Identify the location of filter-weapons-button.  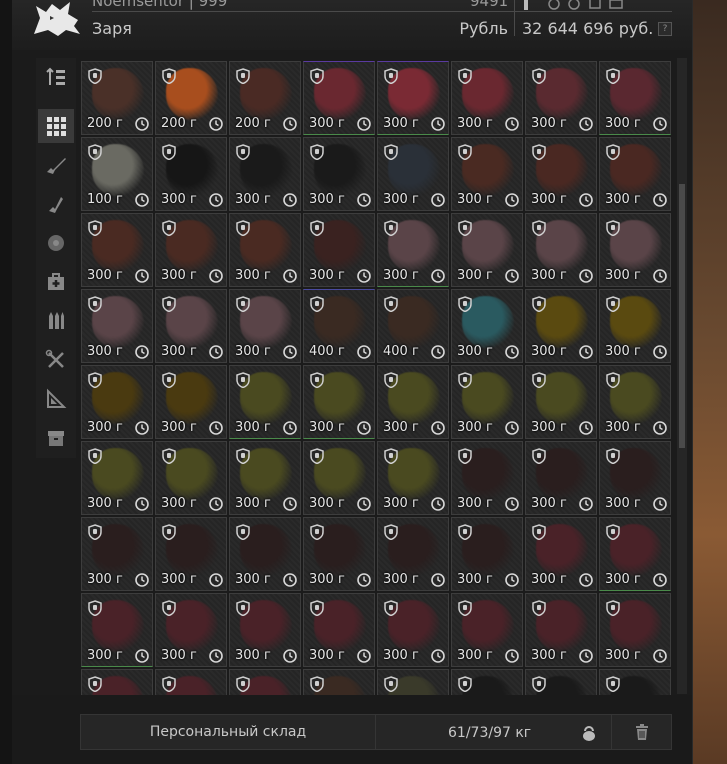
(56, 165).